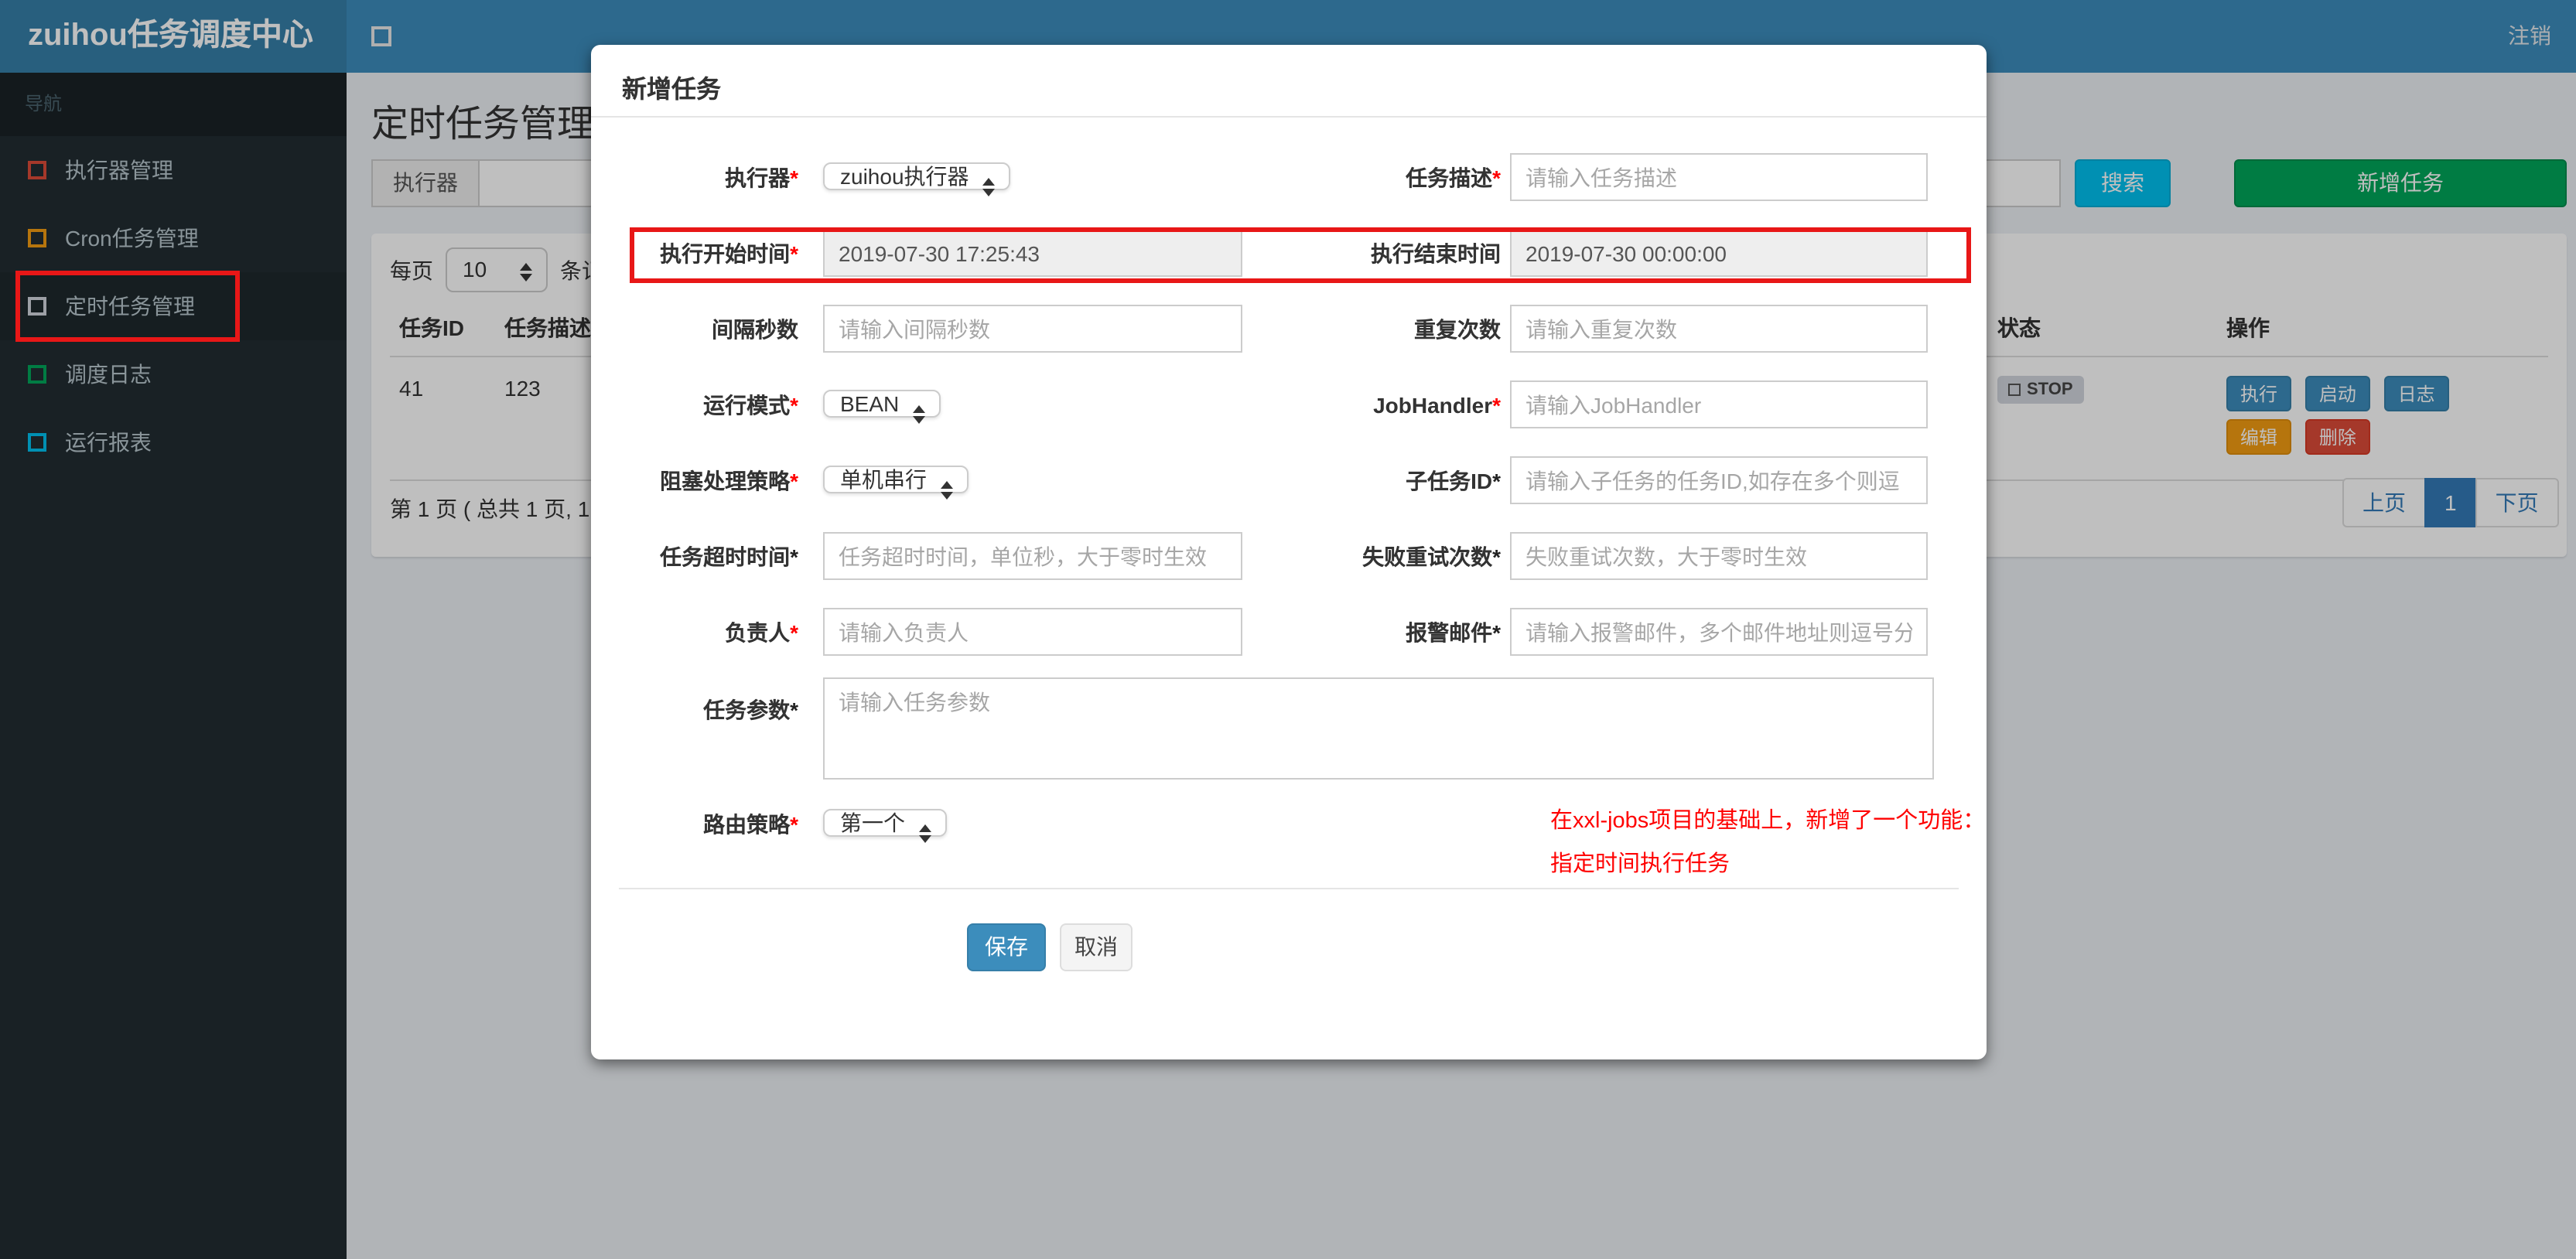 The width and height of the screenshot is (2576, 1259). I want to click on job-param-textarea, so click(1378, 728).